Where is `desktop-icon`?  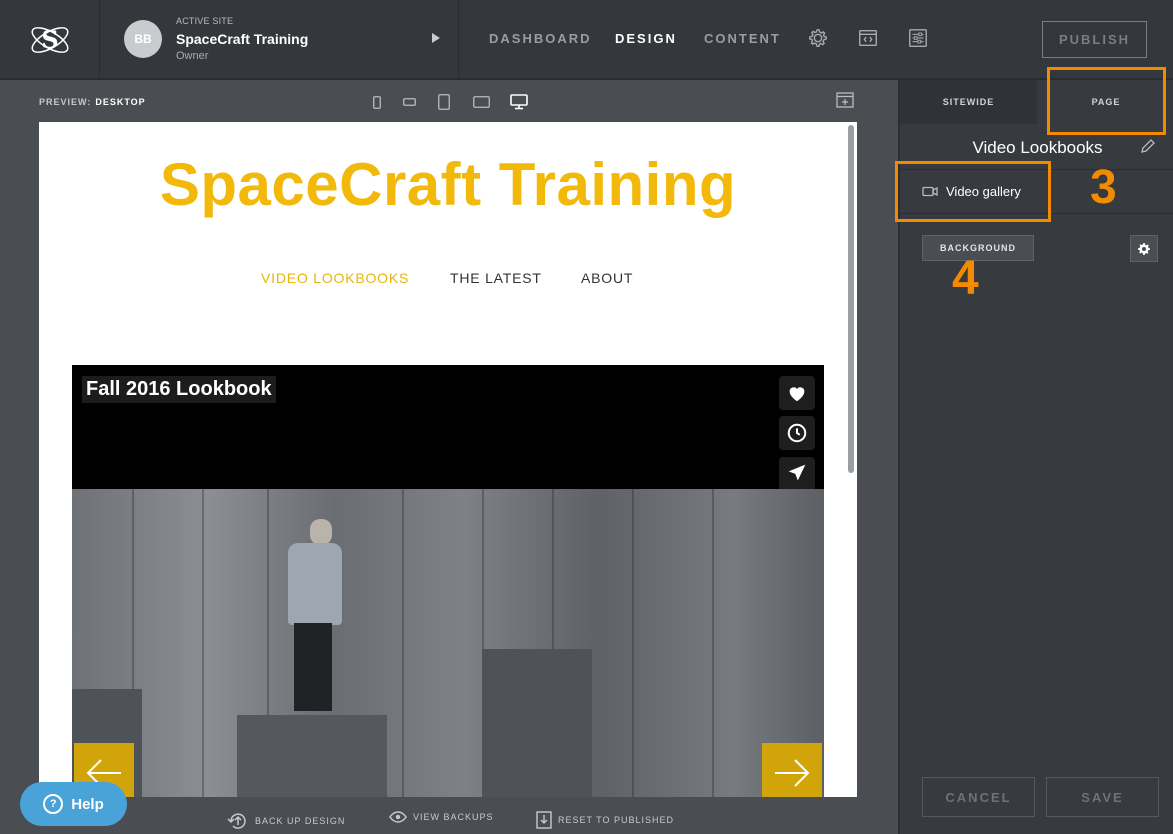 desktop-icon is located at coordinates (519, 102).